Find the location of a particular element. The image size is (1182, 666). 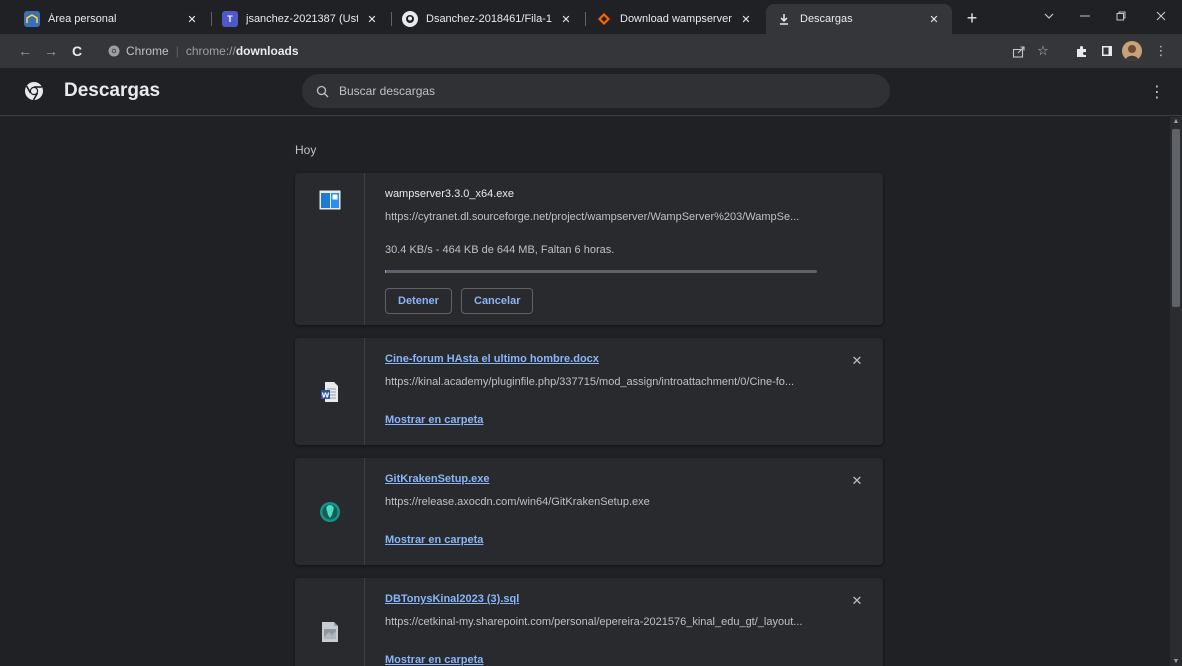

search-icon is located at coordinates (322, 91).